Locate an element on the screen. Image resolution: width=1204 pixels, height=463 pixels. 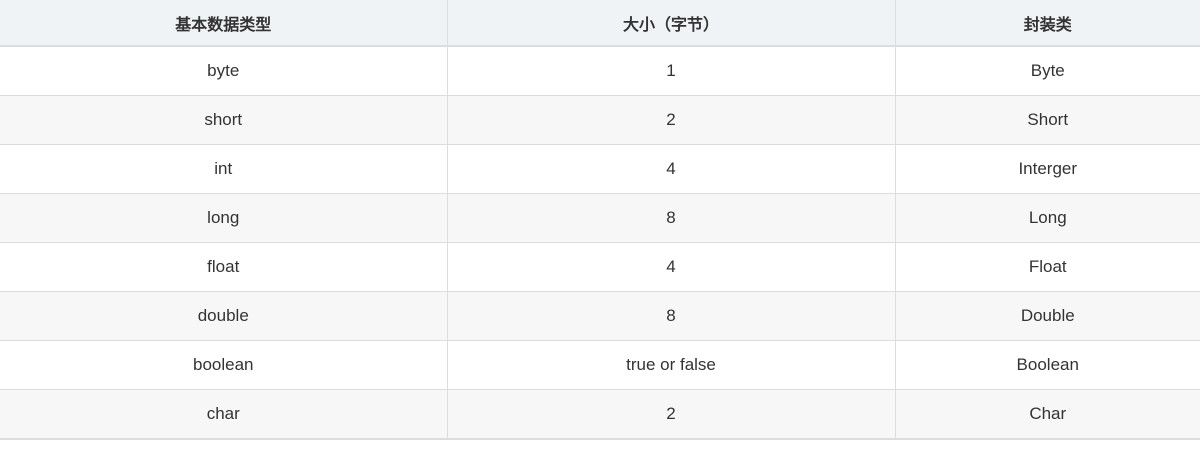
cell-wrapper-class: Short is located at coordinates (1047, 120).